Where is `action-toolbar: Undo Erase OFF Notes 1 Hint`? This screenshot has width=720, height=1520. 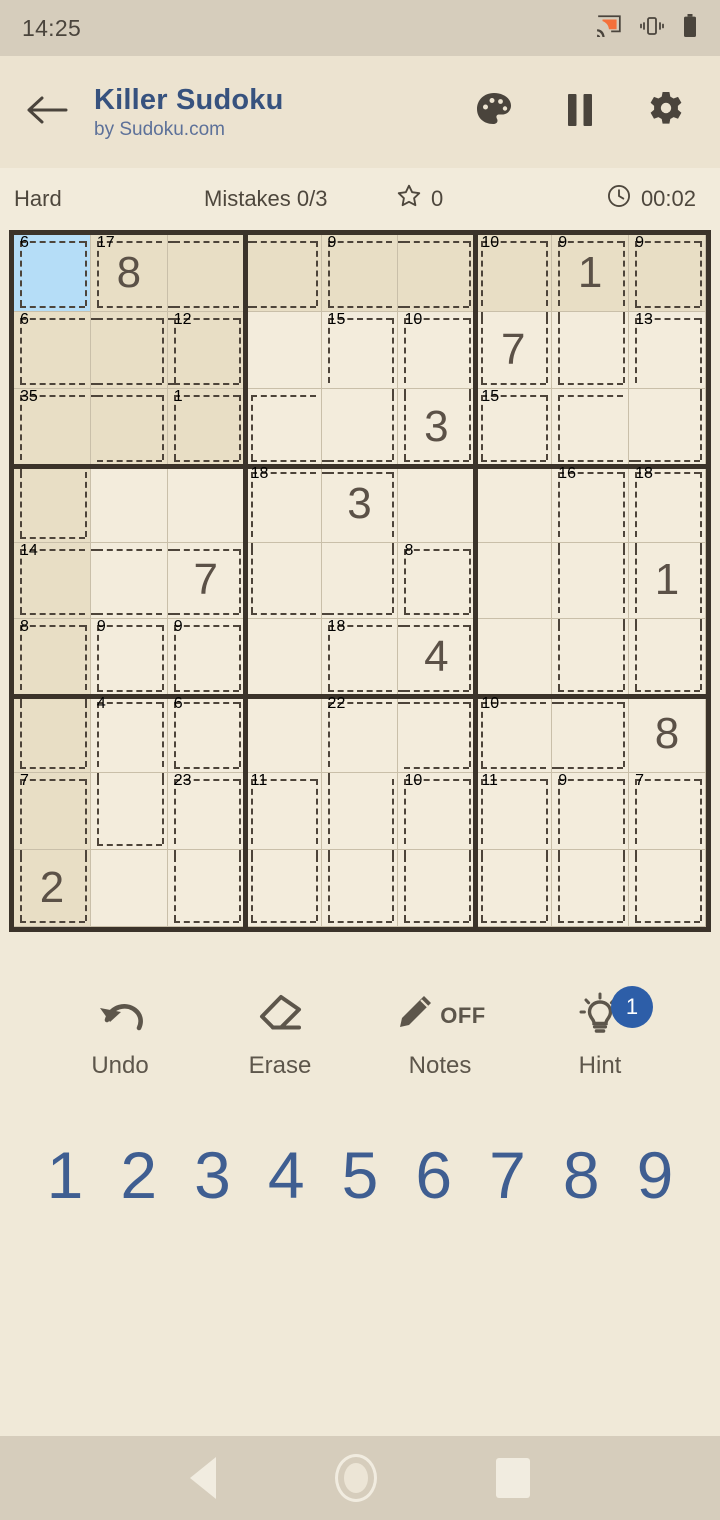 action-toolbar: Undo Erase OFF Notes 1 Hint is located at coordinates (360, 1033).